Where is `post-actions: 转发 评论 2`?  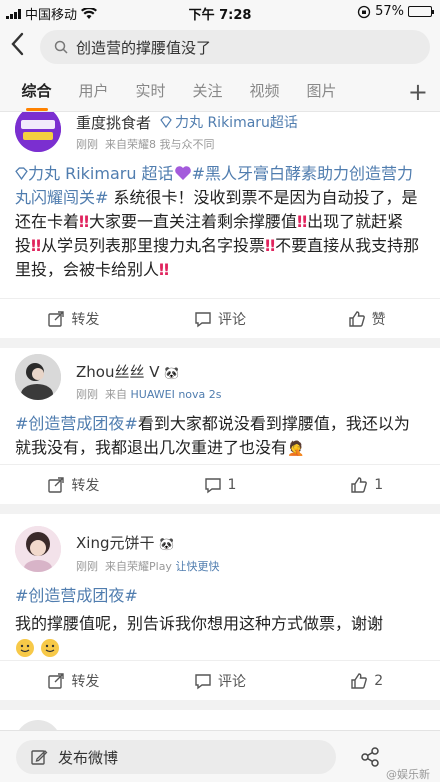
post-actions: 转发 评论 2 is located at coordinates (220, 680).